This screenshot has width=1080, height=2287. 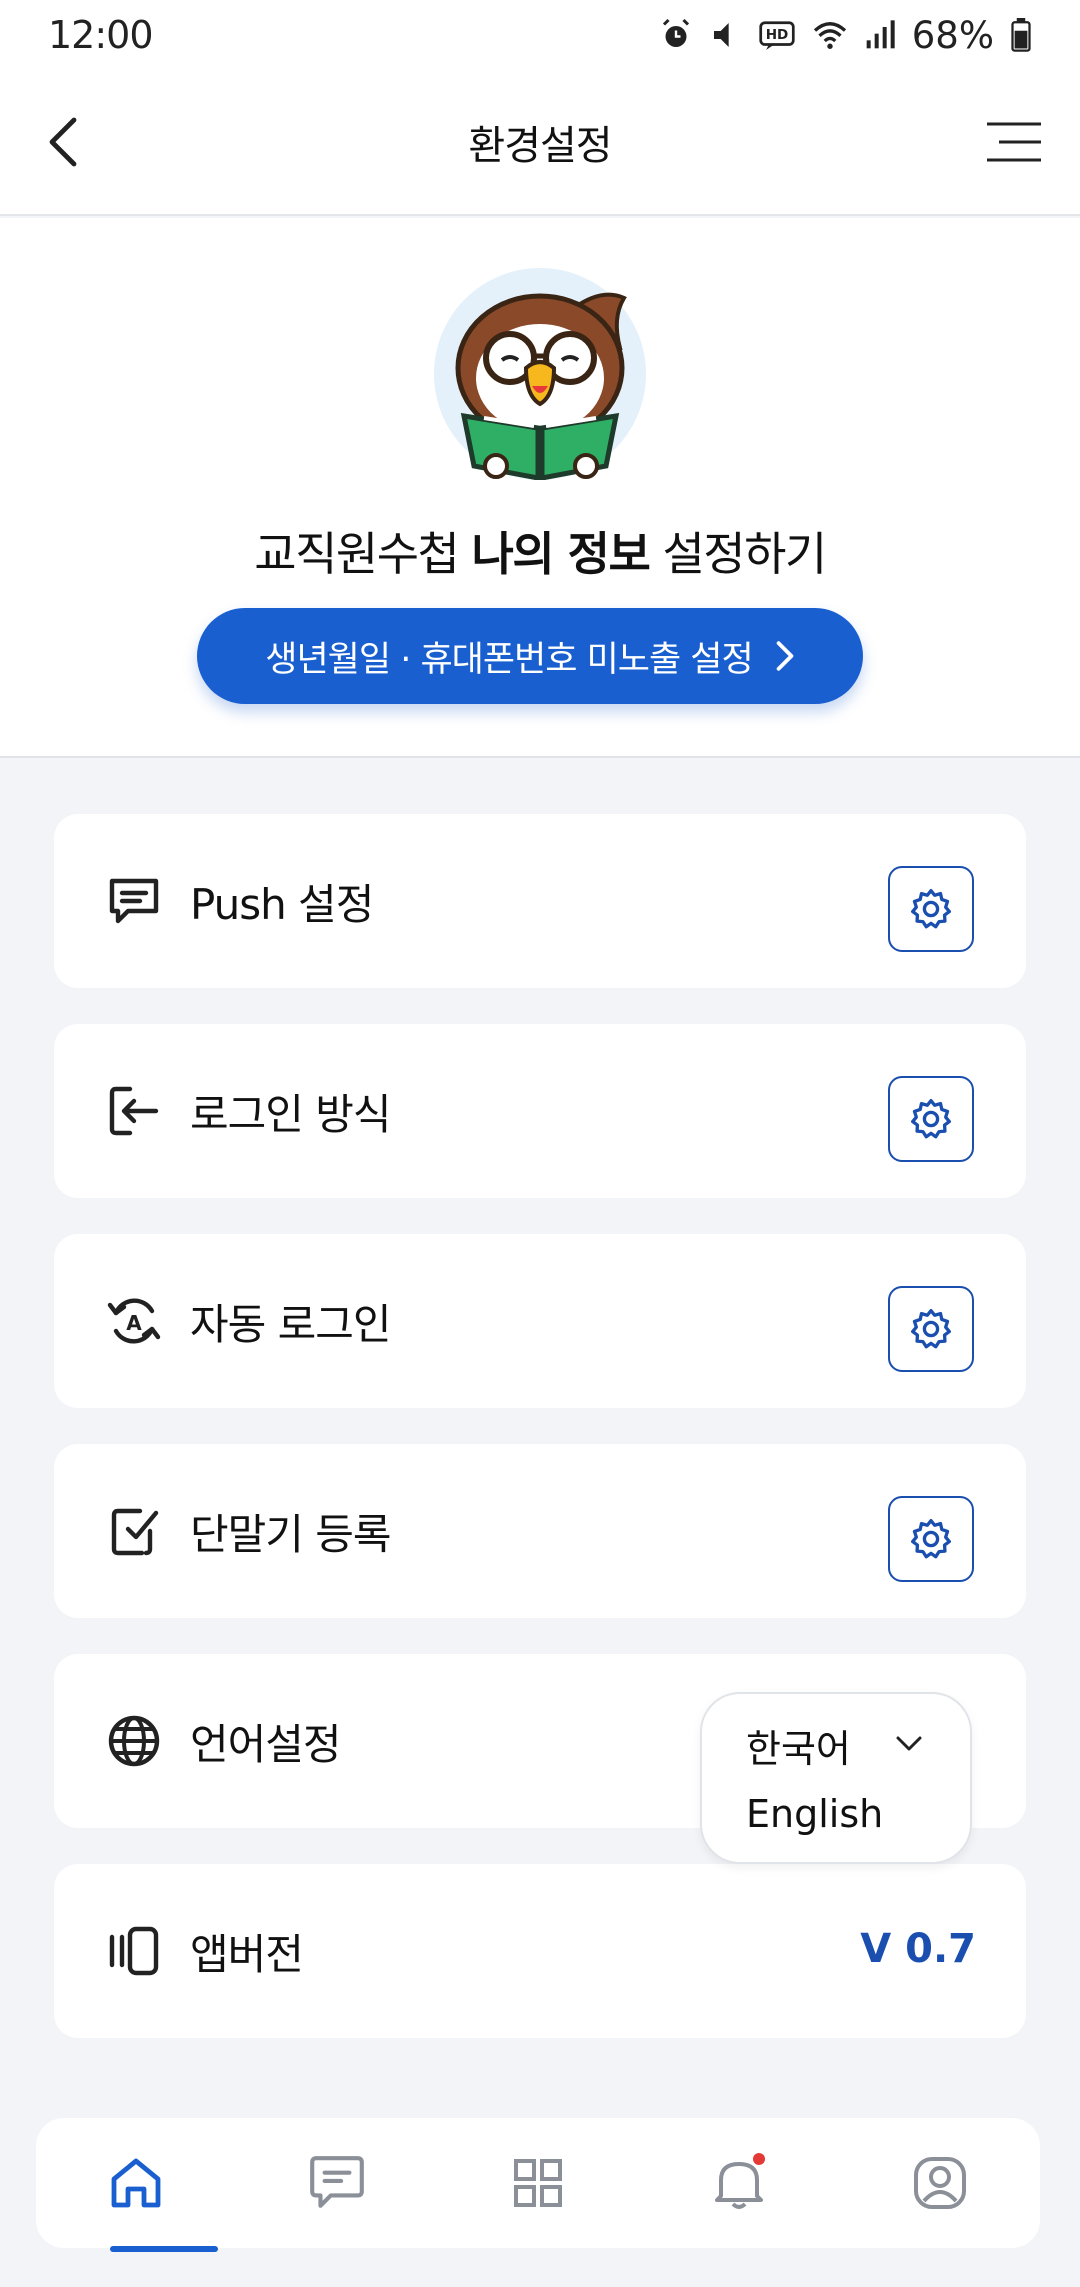 I want to click on owl-mascot-avatar, so click(x=540, y=374).